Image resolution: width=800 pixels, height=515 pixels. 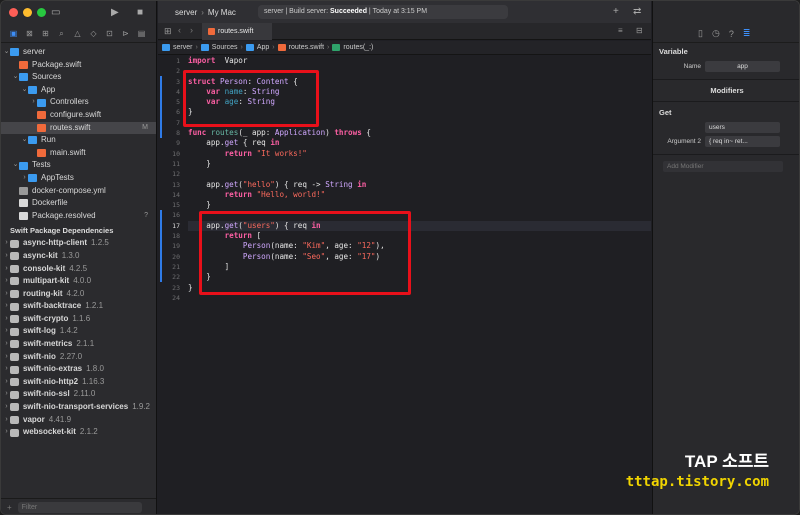 I want to click on minimize-window-button, so click(x=27, y=12).